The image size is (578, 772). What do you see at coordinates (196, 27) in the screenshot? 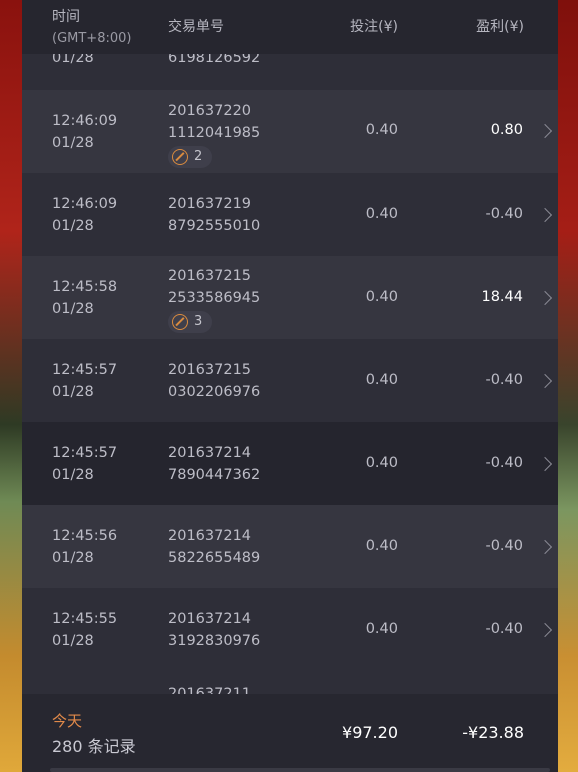
I see `header-transaction-id: 交易单号` at bounding box center [196, 27].